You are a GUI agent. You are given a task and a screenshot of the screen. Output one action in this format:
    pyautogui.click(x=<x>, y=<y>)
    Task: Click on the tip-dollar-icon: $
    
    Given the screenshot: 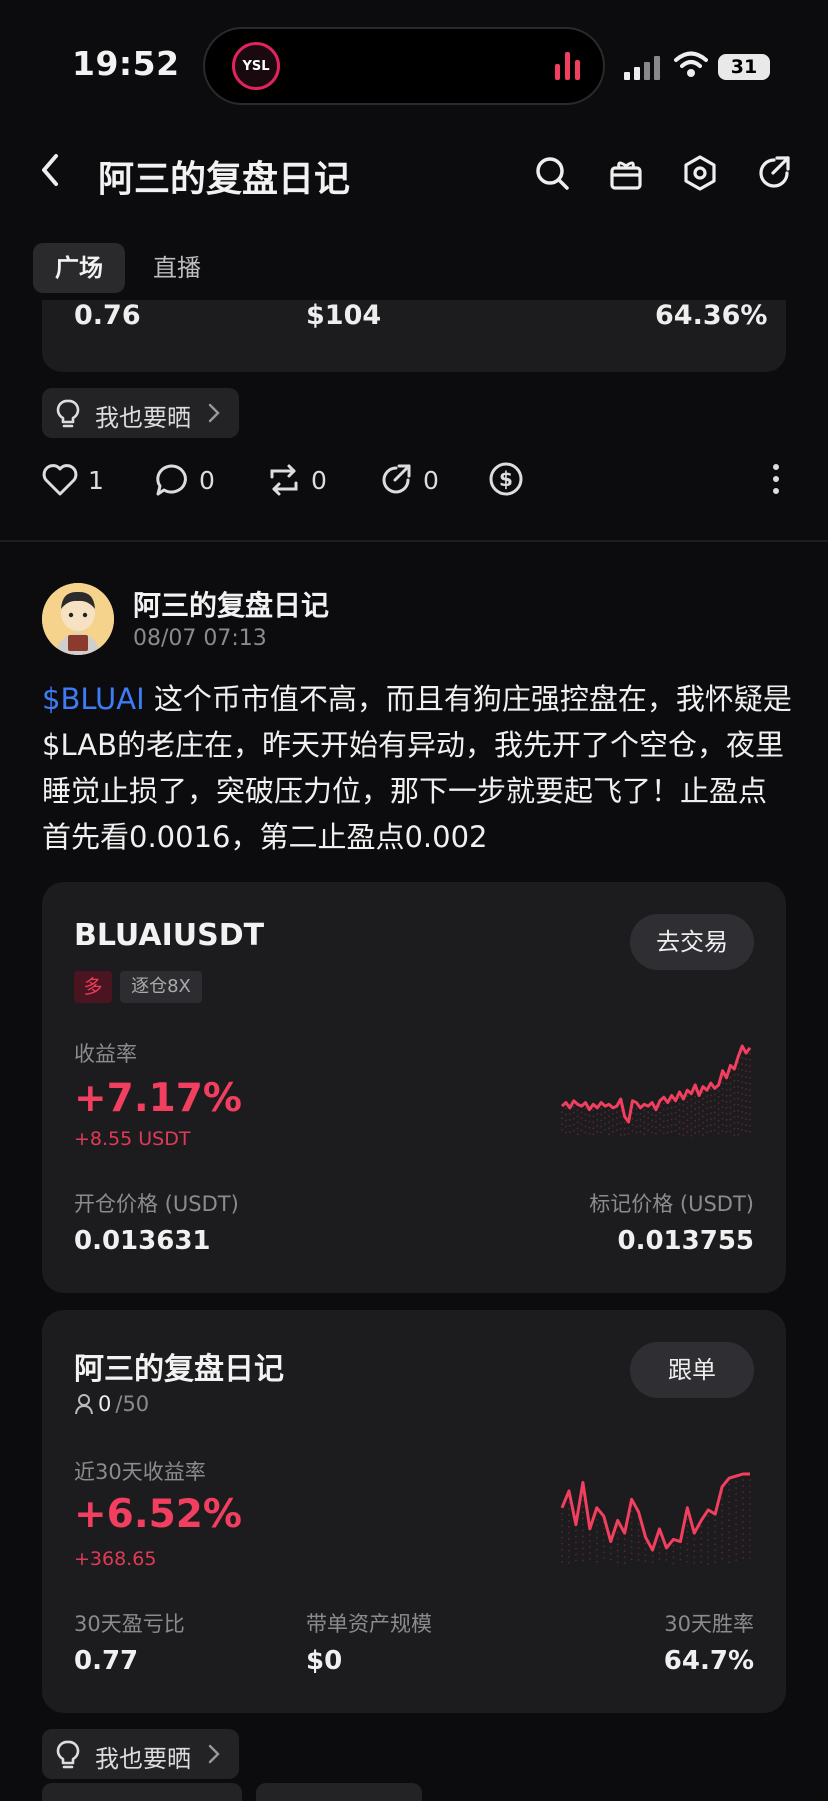 What is the action you would take?
    pyautogui.click(x=506, y=479)
    